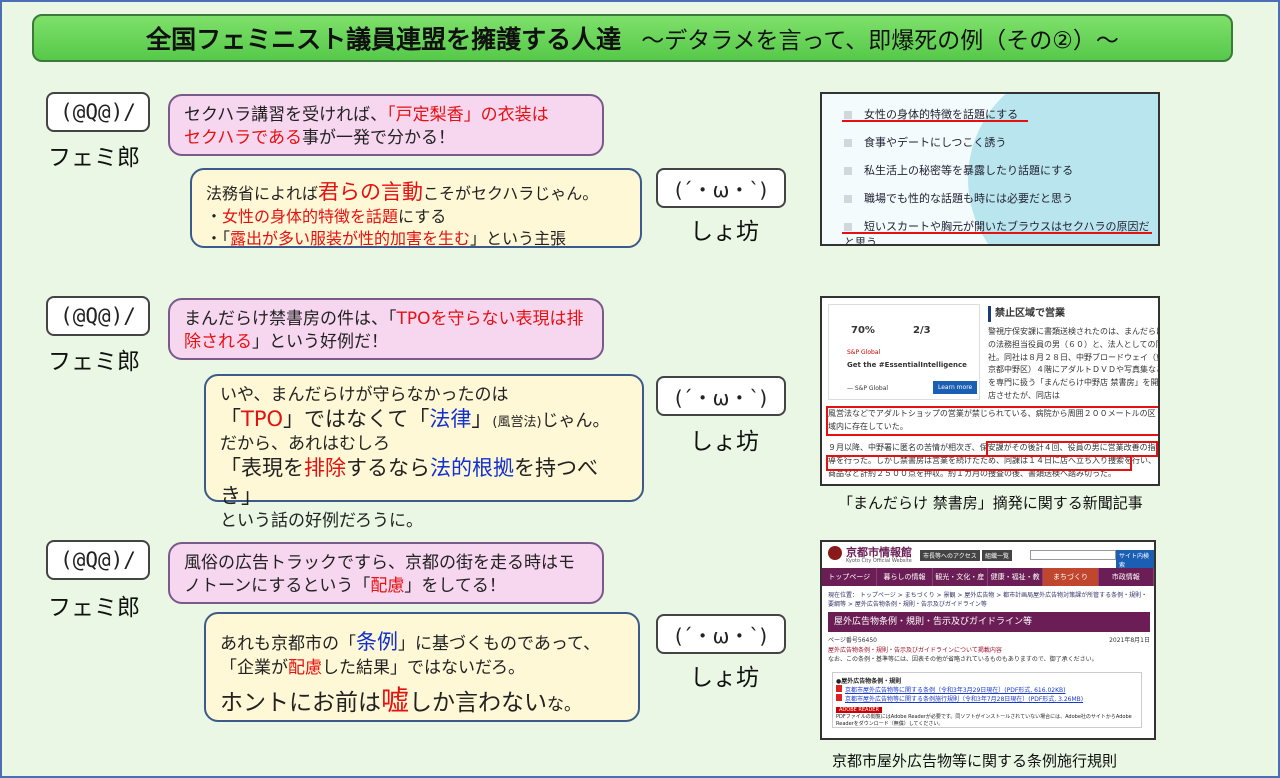  What do you see at coordinates (339, 444) in the screenshot?
I see `sho2-l3b: あれはむしろ` at bounding box center [339, 444].